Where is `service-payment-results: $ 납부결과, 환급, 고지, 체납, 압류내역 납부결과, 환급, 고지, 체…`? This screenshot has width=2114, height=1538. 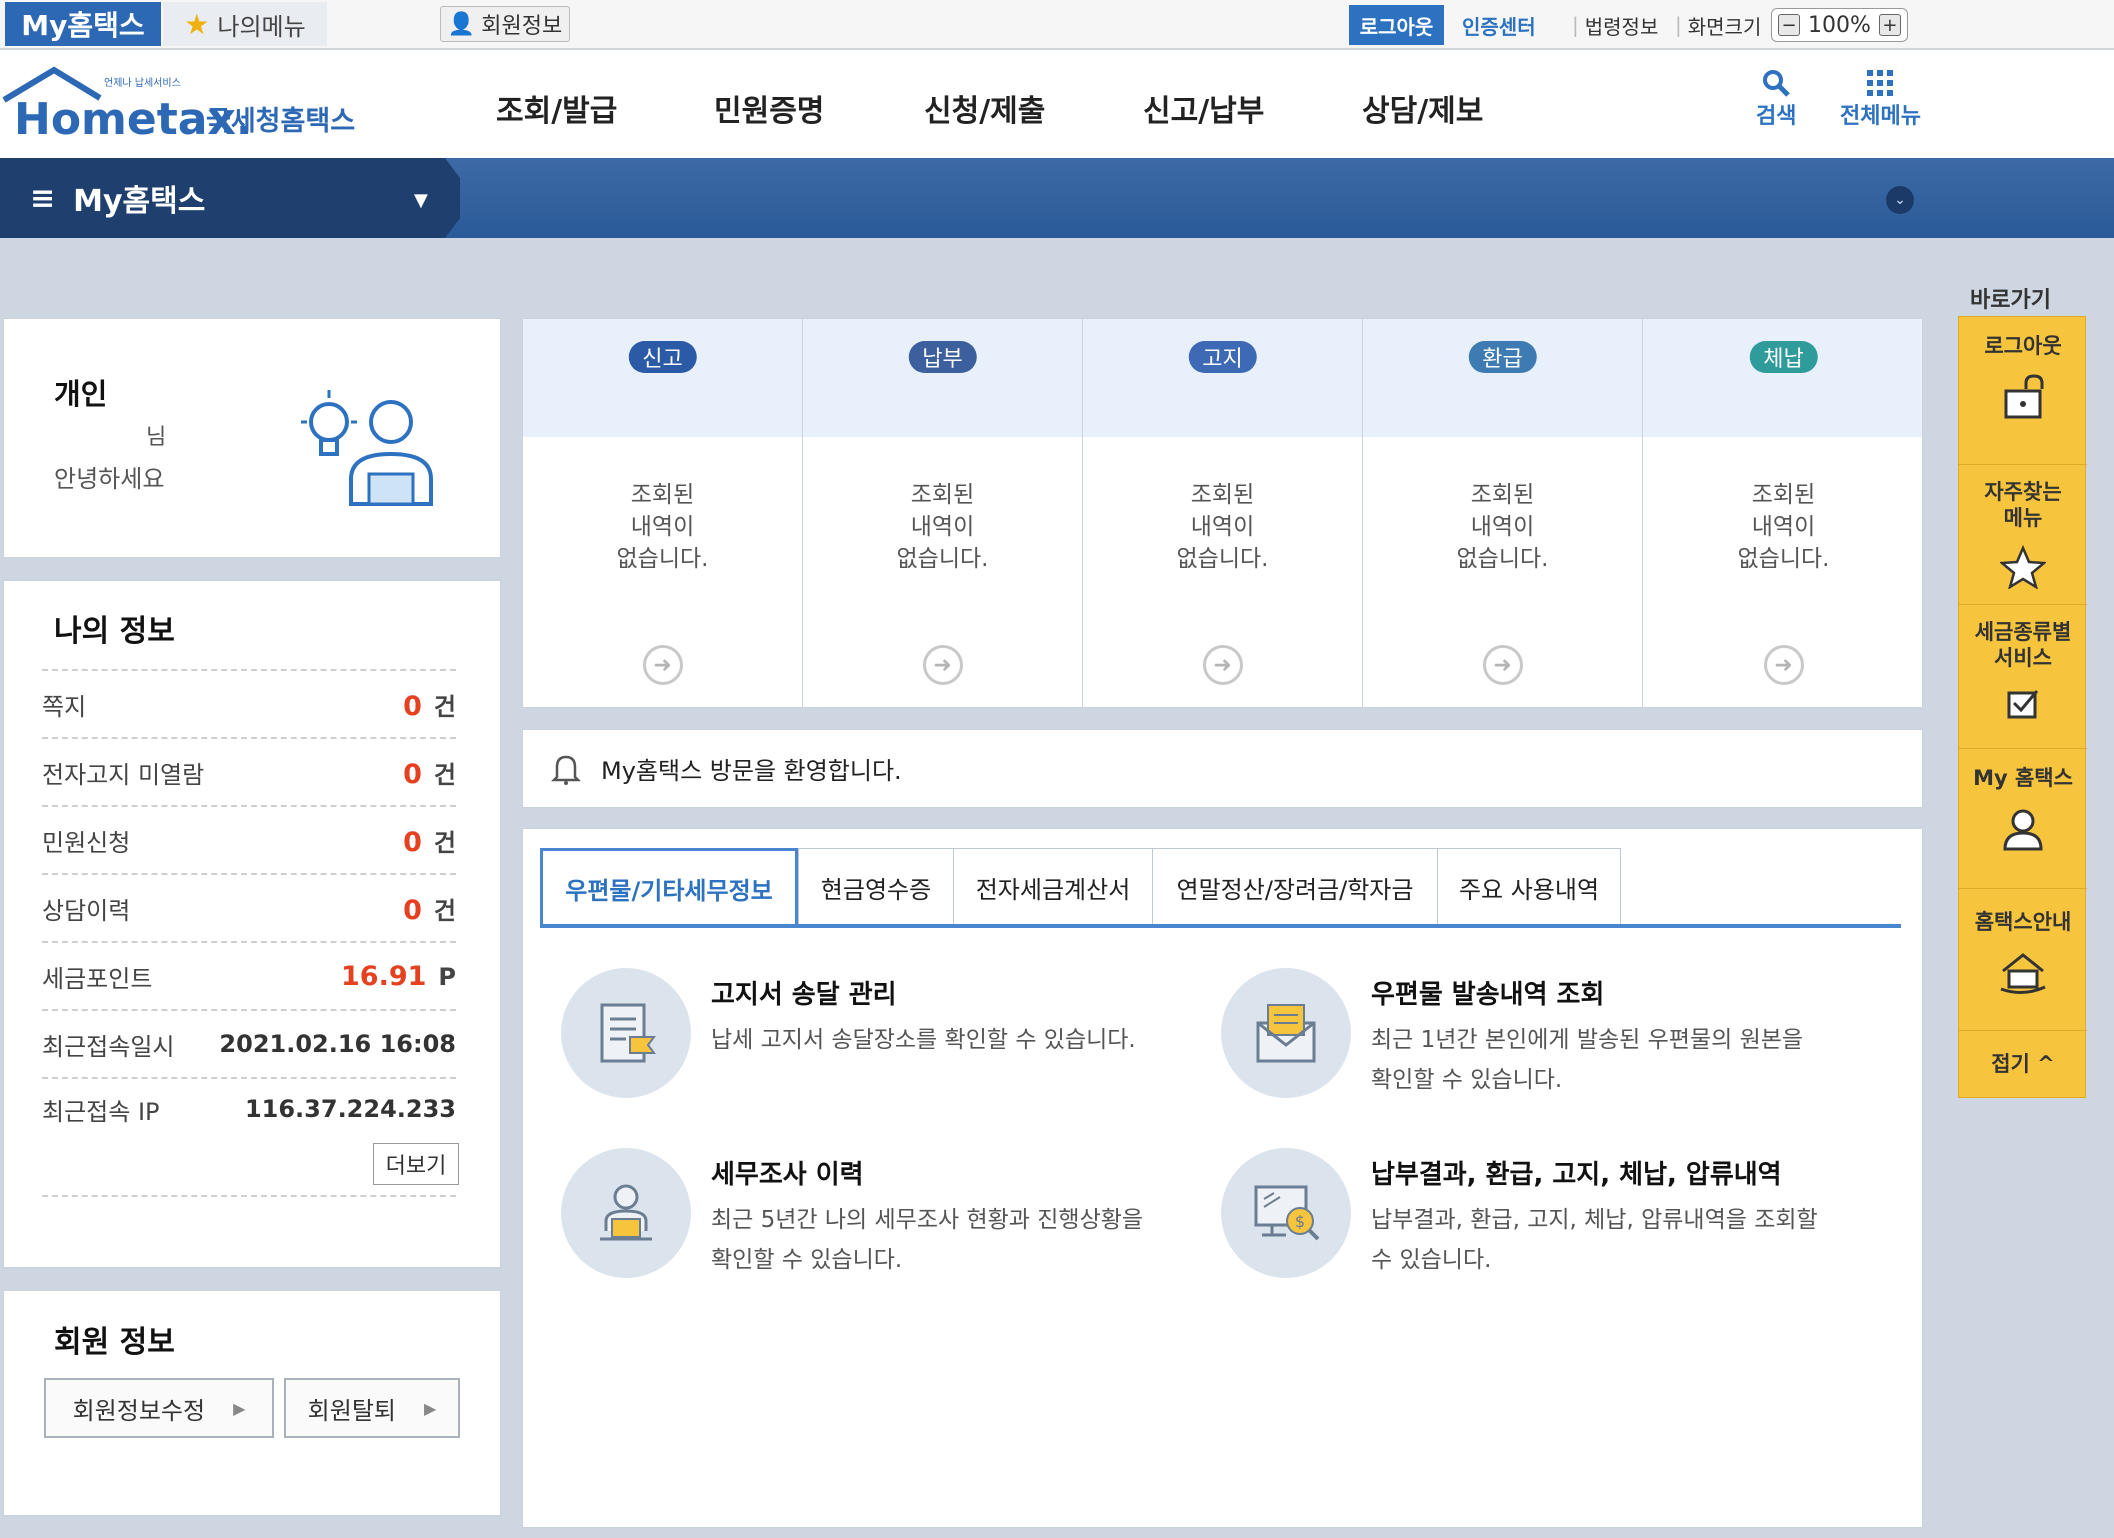
service-payment-results: $ 납부결과, 환급, 고지, 체납, 압류내역 납부결과, 환급, 고지, 체… is located at coordinates (1551, 1223).